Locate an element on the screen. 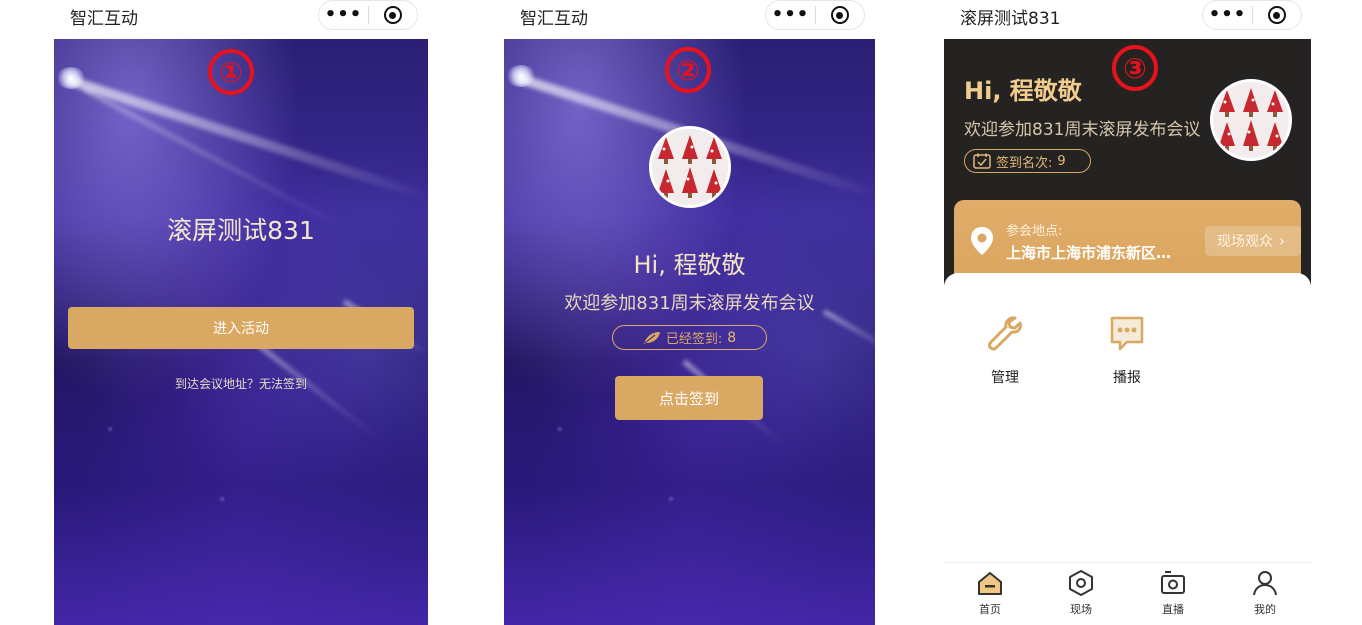 This screenshot has width=1362, height=625. signed-count: 8 is located at coordinates (732, 337).